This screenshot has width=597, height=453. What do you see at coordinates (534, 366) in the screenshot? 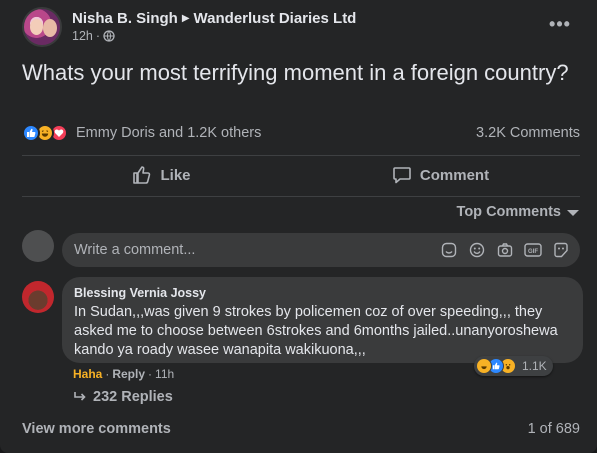
I see `comment-reaction-count: 1.1K` at bounding box center [534, 366].